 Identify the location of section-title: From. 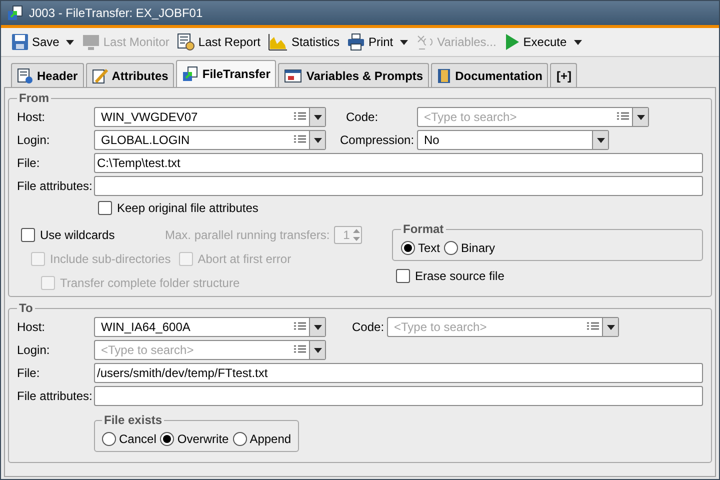
(34, 98).